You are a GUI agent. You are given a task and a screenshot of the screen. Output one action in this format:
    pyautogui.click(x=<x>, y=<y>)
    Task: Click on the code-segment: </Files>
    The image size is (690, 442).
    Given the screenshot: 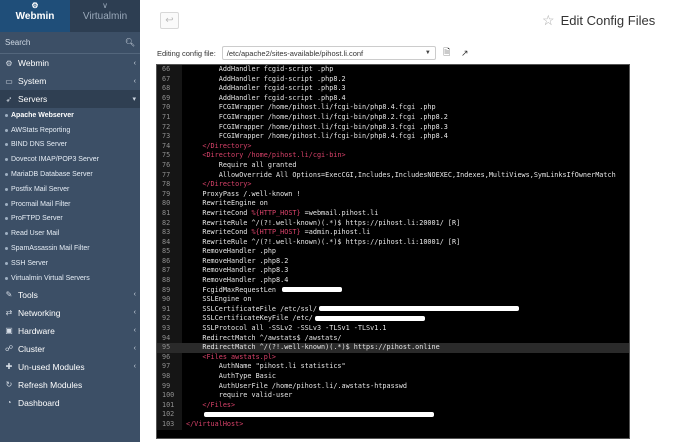 What is the action you would take?
    pyautogui.click(x=211, y=404)
    